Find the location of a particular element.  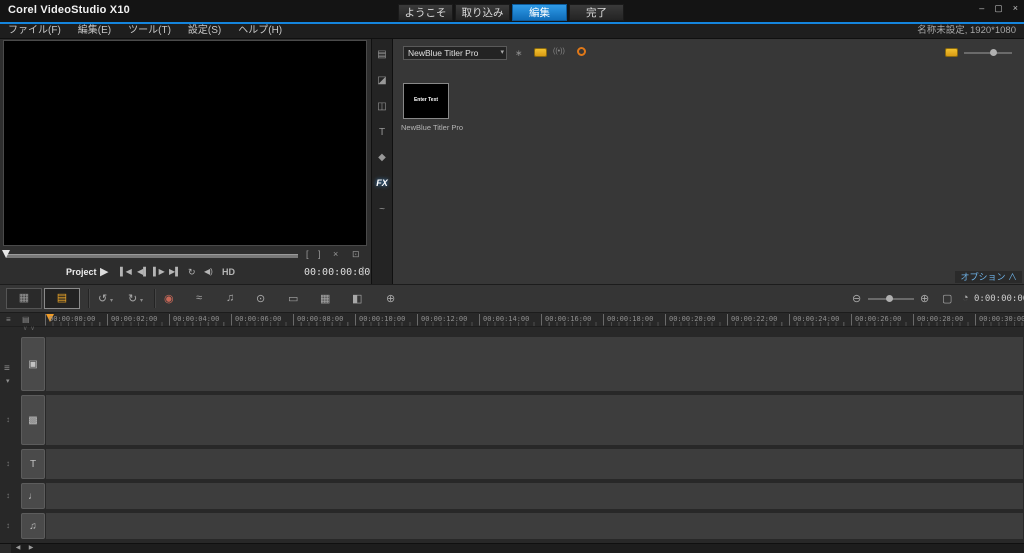

scroll-left-icon: ◀ is located at coordinates (18, 548).